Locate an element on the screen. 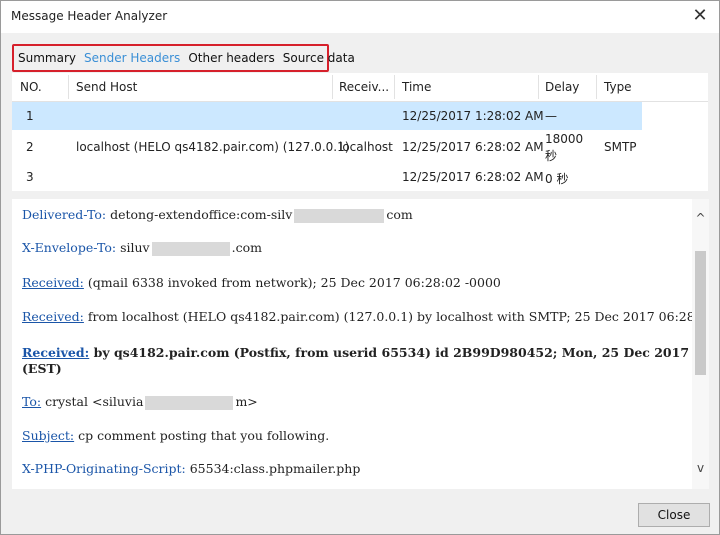 This screenshot has height=535, width=720. cell-no: 2 is located at coordinates (30, 147).